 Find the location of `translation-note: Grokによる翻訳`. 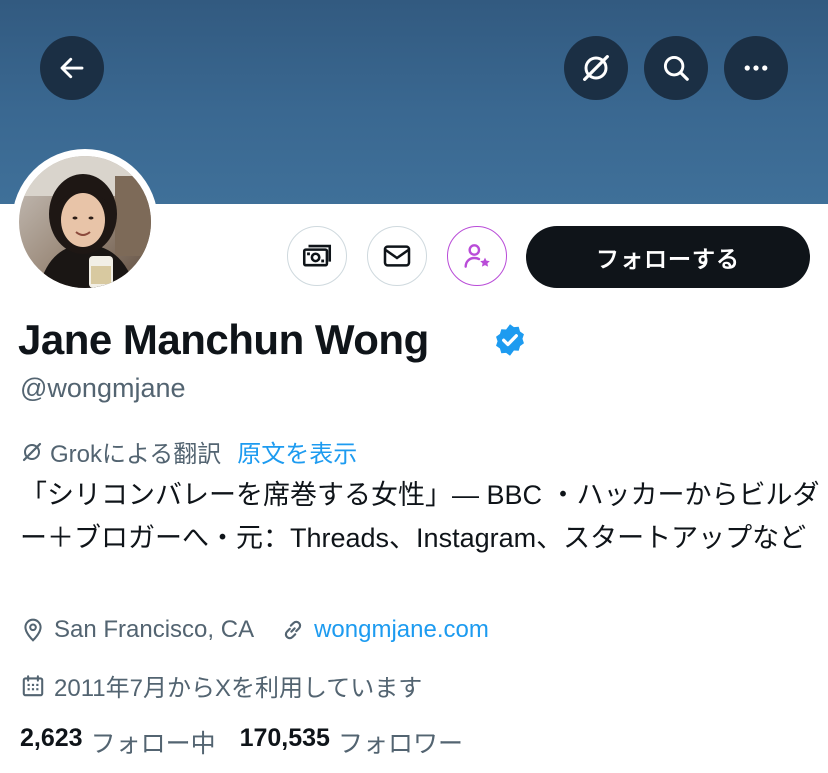

translation-note: Grokによる翻訳 is located at coordinates (136, 454).